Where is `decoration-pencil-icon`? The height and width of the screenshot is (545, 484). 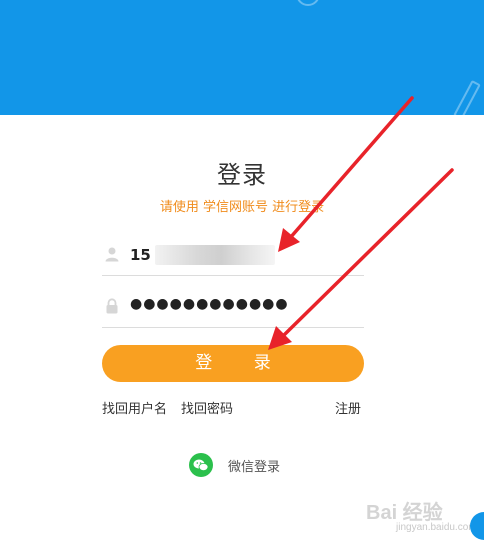
decoration-pencil-icon is located at coordinates (467, 97).